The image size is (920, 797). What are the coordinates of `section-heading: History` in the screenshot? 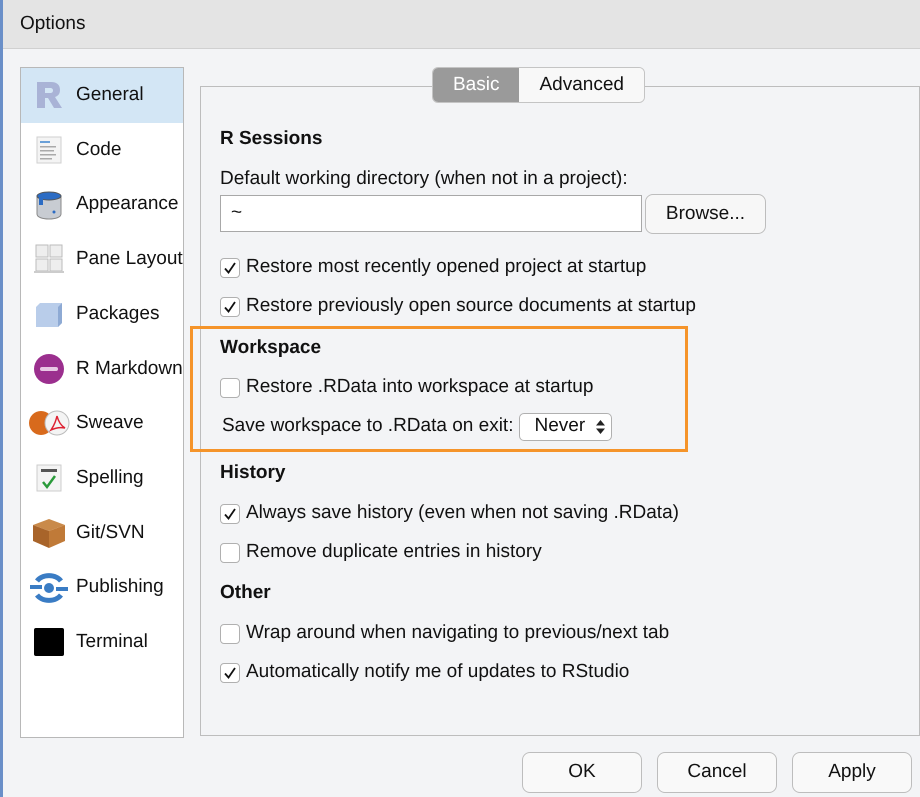 It's located at (253, 472).